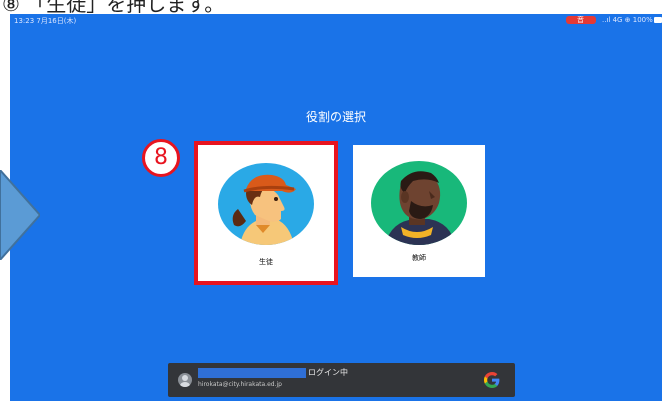 The width and height of the screenshot is (666, 401). I want to click on student-role-label: 生徒, so click(266, 262).